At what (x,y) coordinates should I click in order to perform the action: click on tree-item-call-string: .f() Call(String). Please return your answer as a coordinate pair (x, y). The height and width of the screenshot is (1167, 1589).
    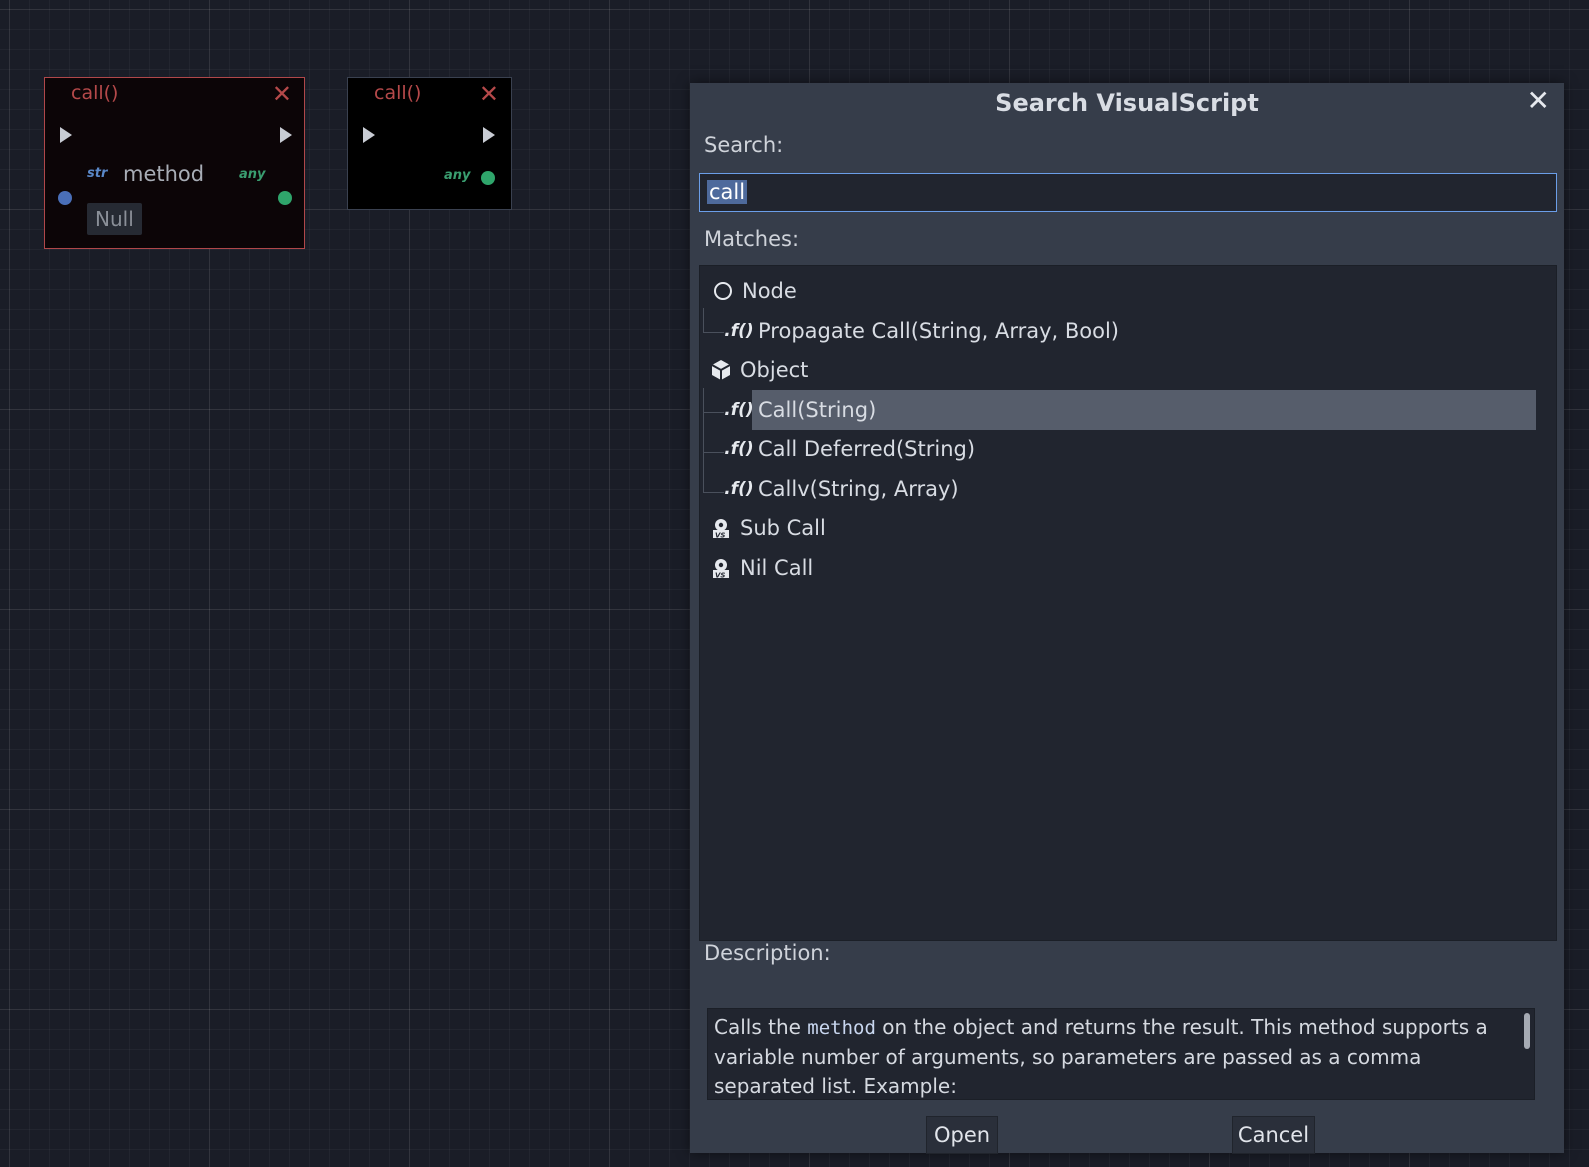
    Looking at the image, I should click on (1130, 410).